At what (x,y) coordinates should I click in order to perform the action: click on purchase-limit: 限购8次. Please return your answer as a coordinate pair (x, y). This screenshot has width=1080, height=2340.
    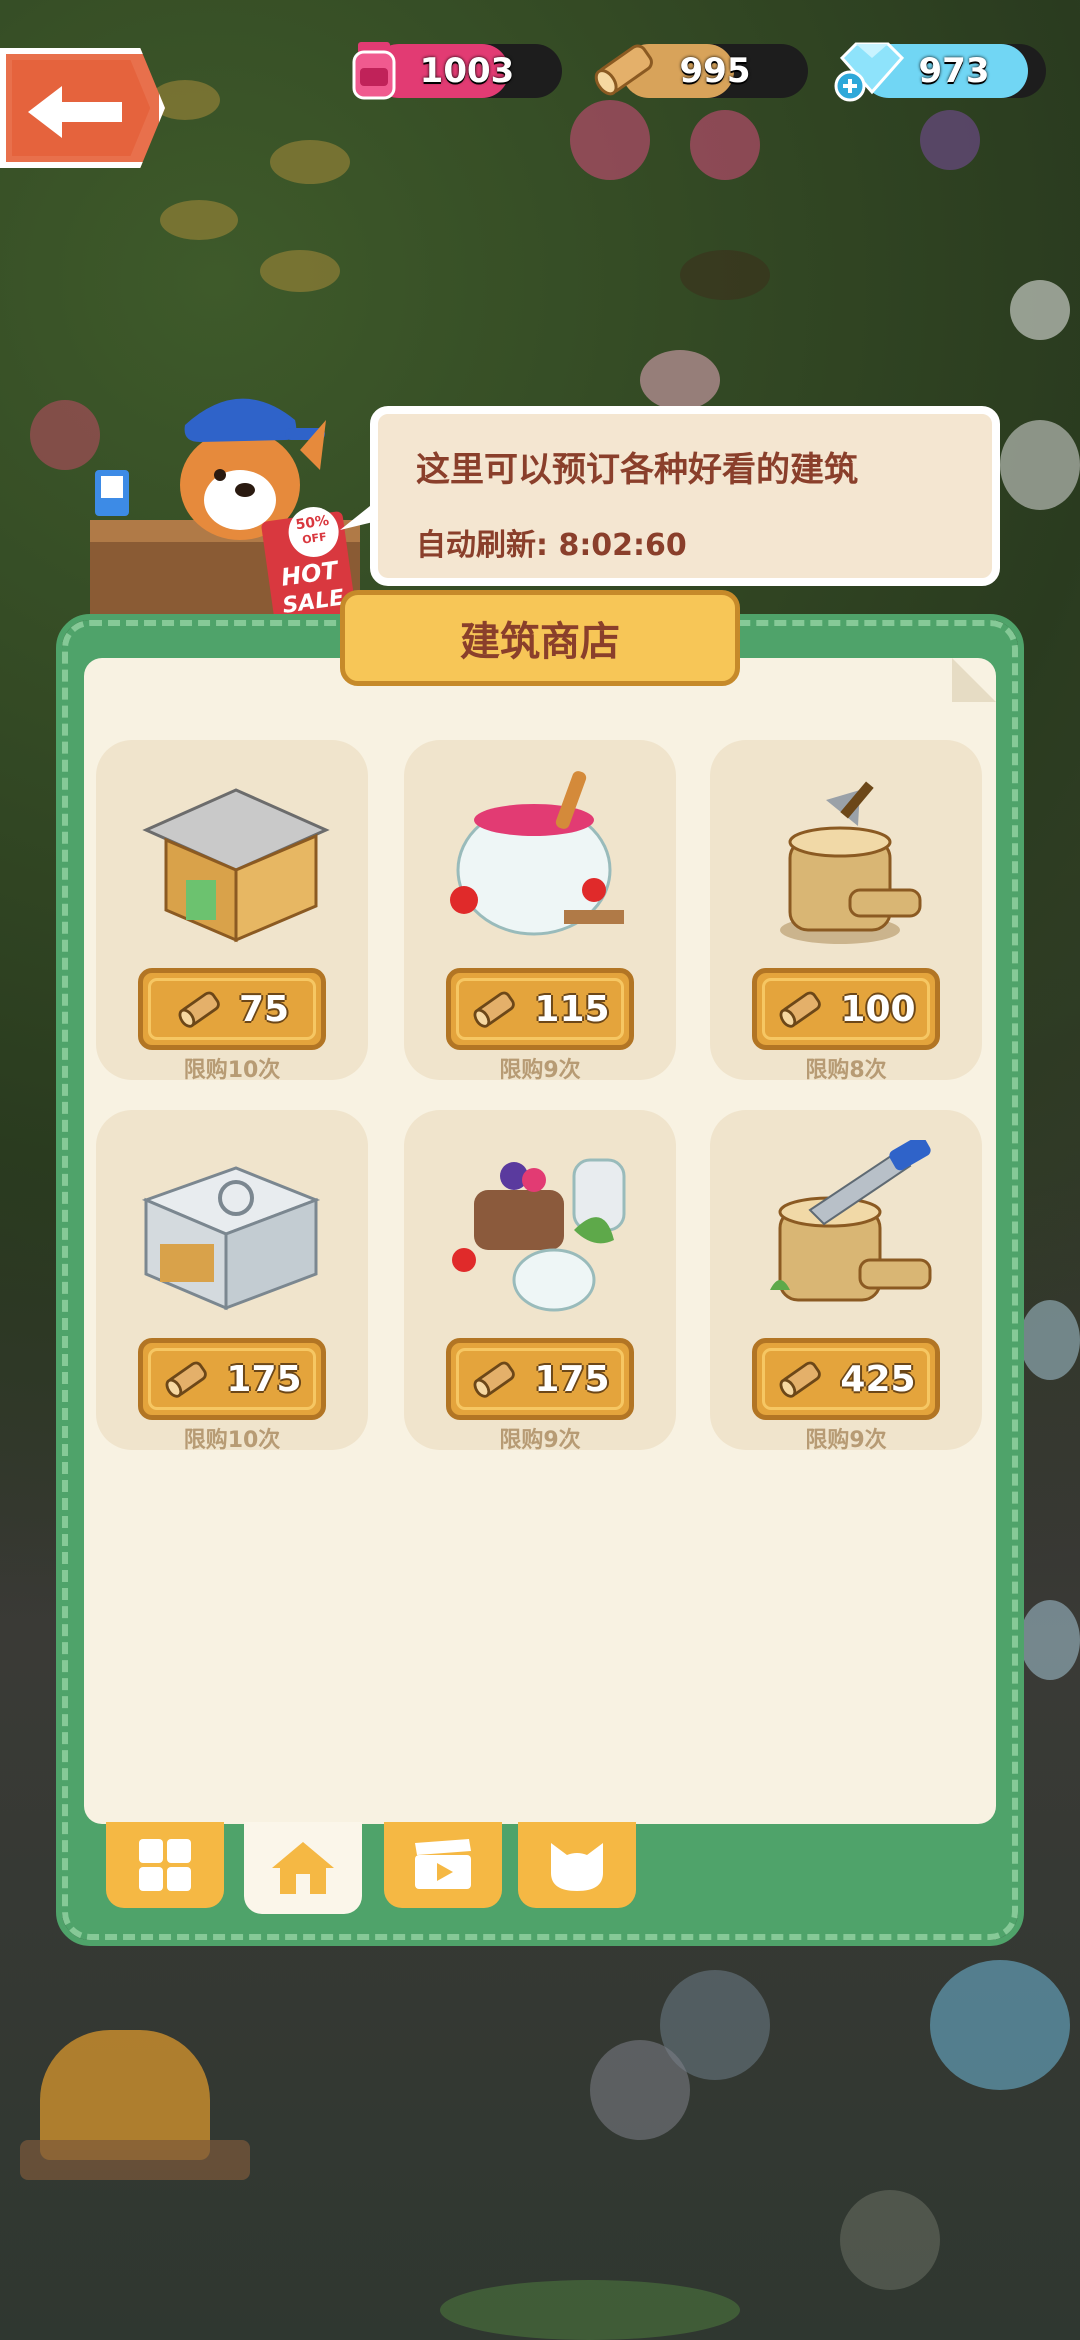
    Looking at the image, I should click on (846, 1070).